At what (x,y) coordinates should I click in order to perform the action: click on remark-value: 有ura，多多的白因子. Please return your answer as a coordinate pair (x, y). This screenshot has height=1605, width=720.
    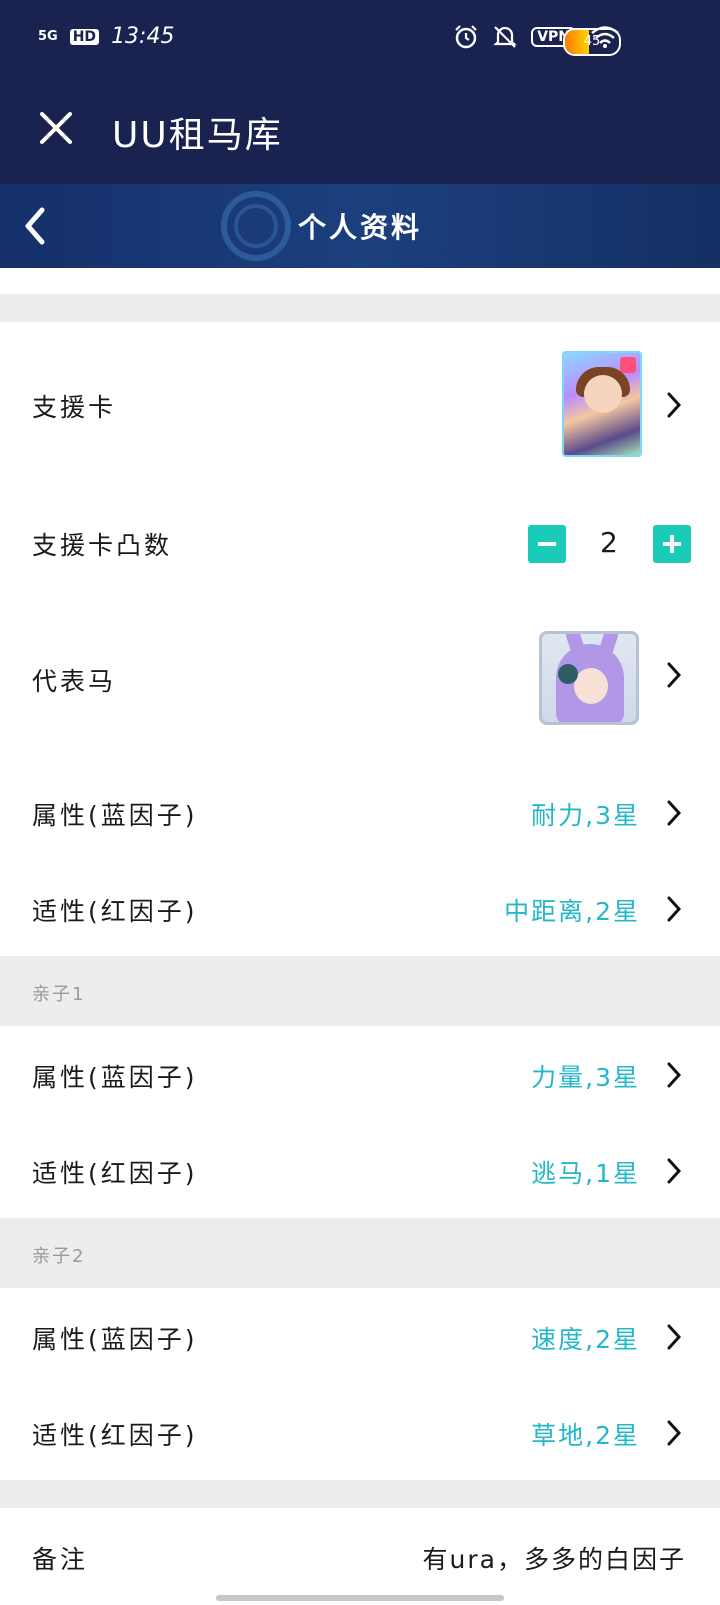
    Looking at the image, I should click on (554, 1559).